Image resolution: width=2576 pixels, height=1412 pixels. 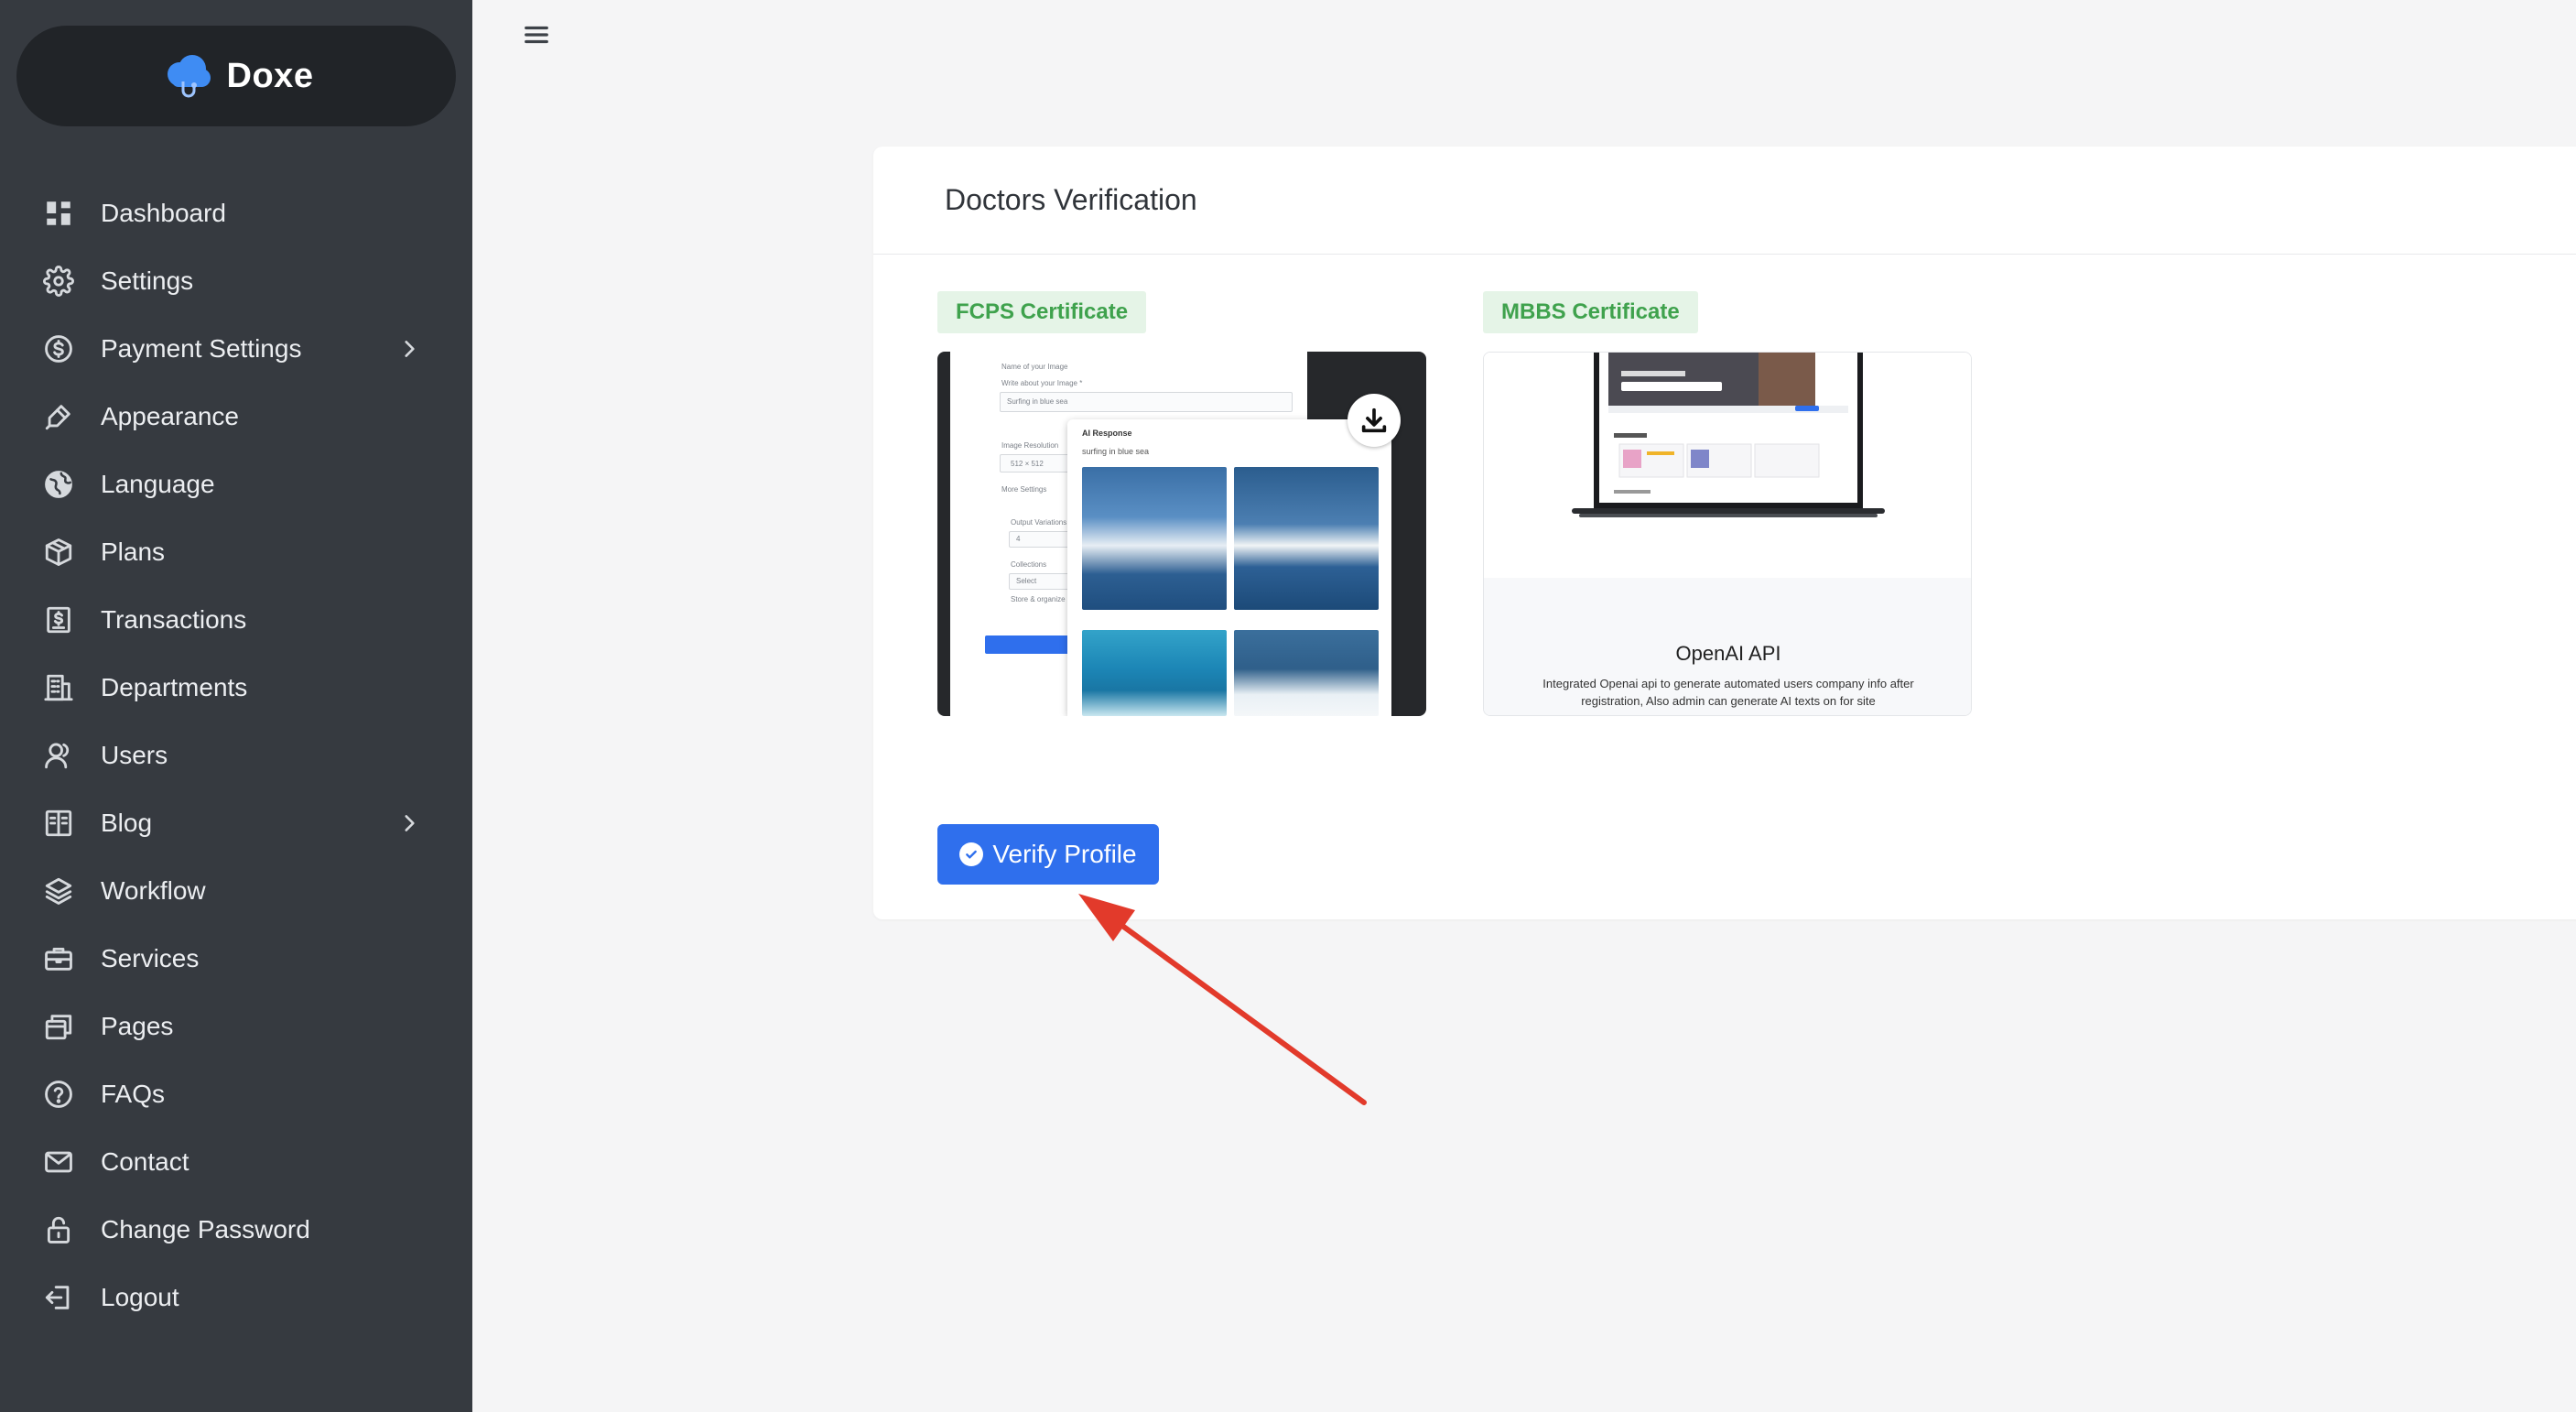 I want to click on ai-response-prompt: surfing in blue sea, so click(x=1116, y=451).